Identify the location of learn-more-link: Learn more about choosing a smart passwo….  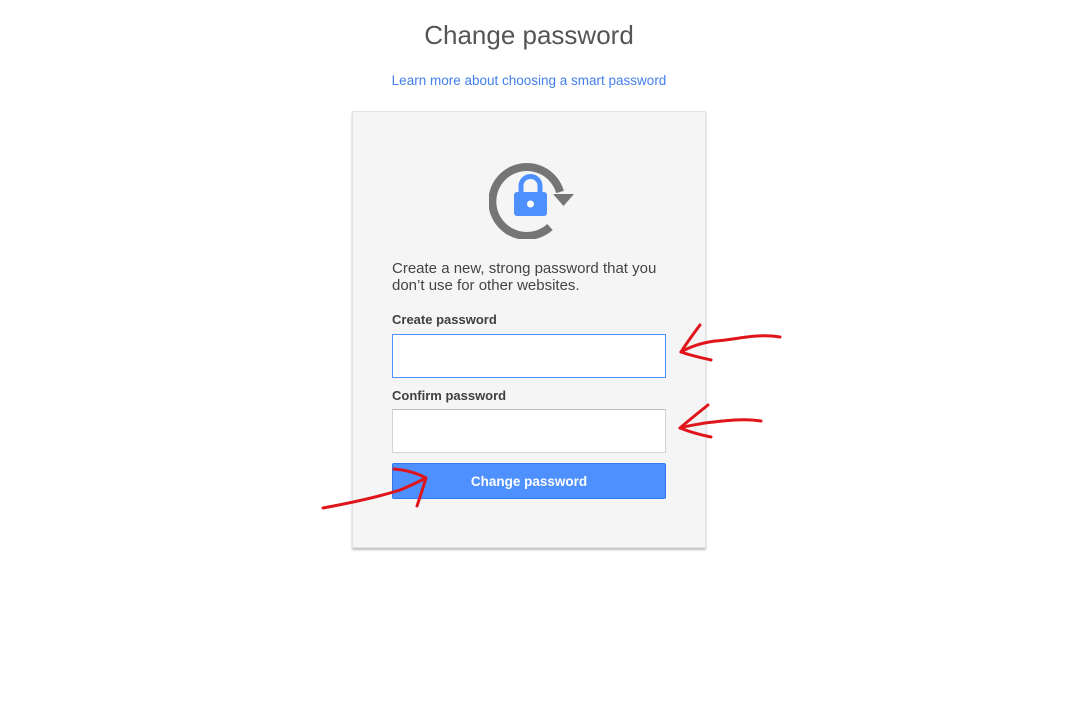
(529, 80).